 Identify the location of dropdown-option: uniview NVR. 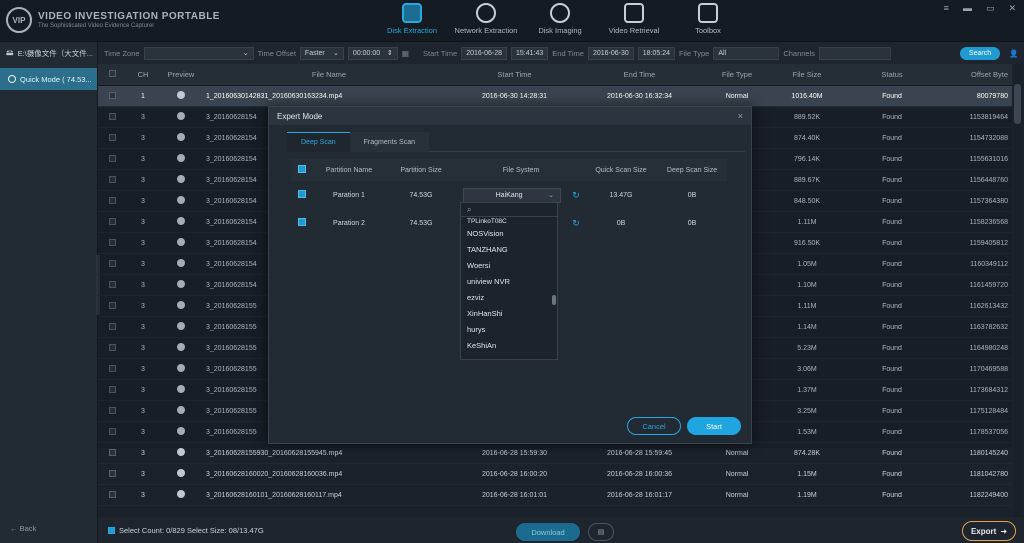
(509, 281).